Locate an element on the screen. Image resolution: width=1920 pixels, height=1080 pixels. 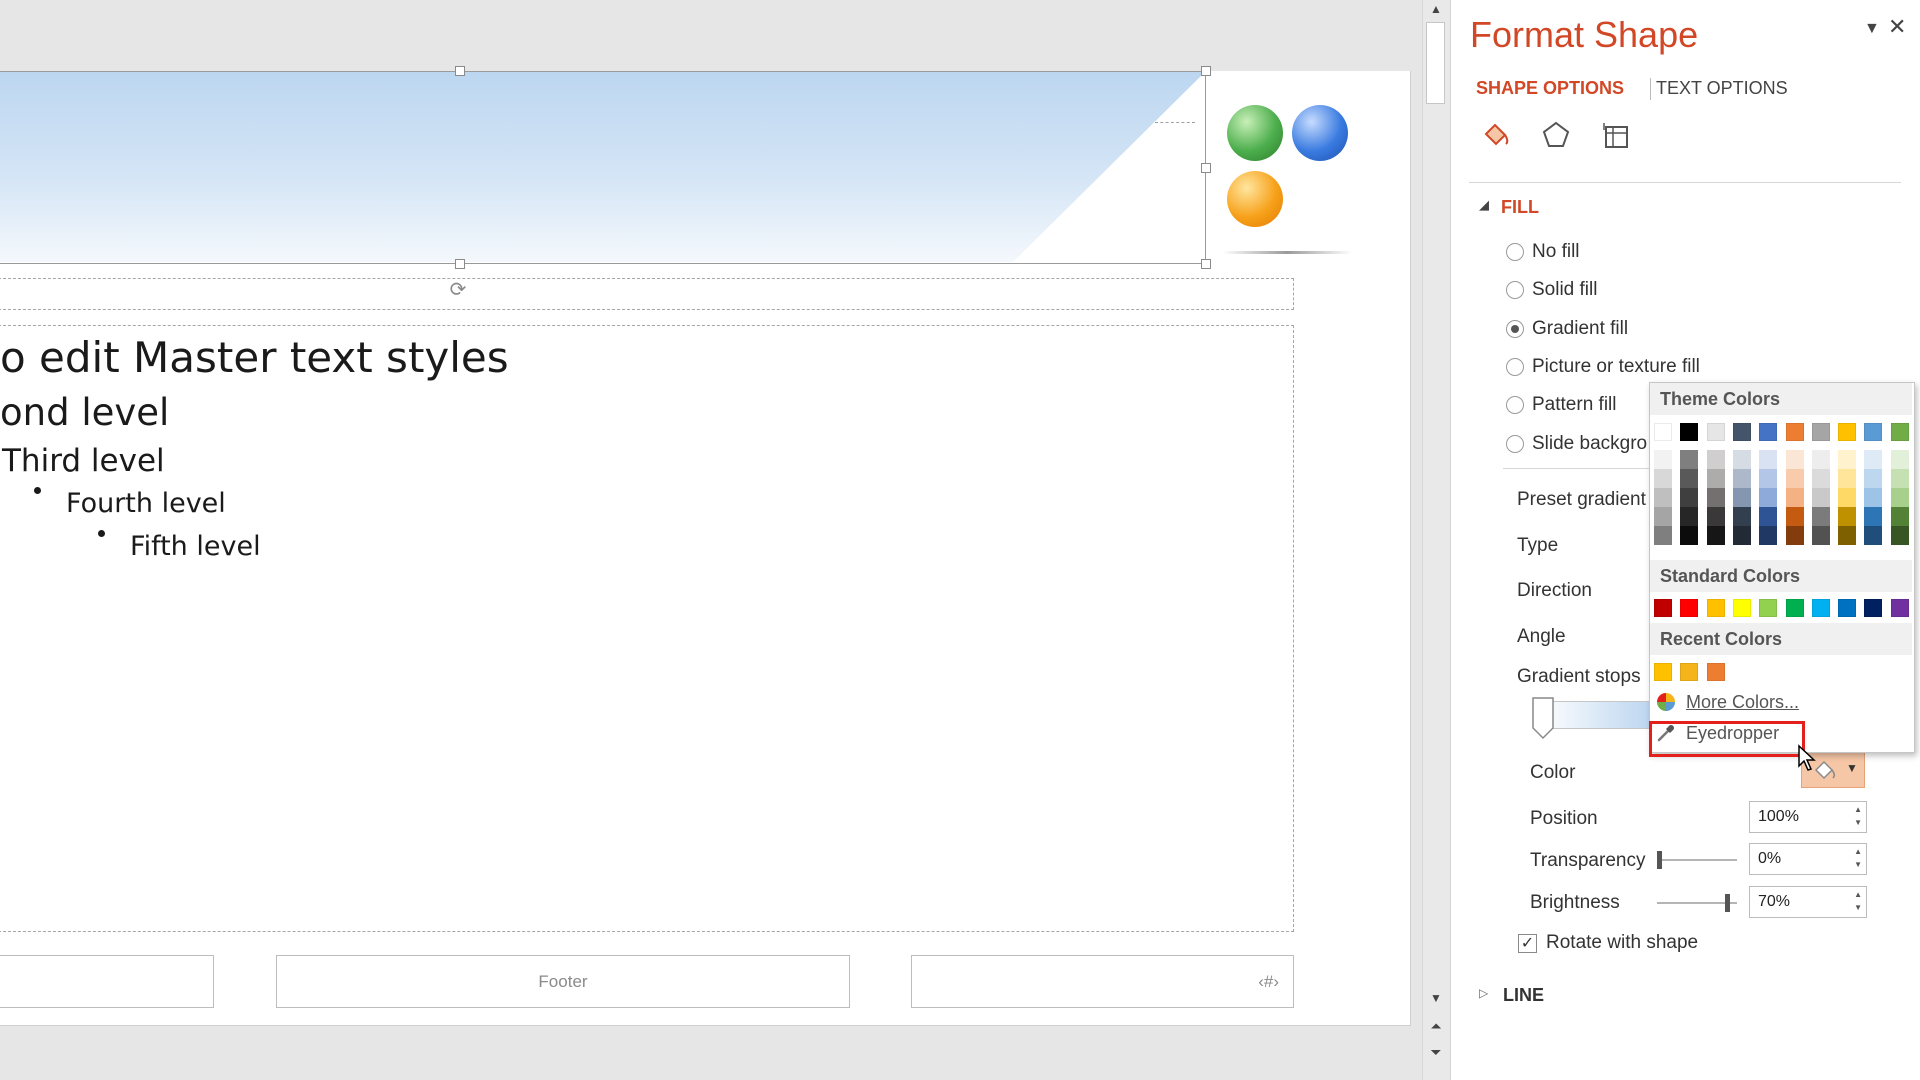
radio-label-solid-fill: Solid fill is located at coordinates (1564, 290).